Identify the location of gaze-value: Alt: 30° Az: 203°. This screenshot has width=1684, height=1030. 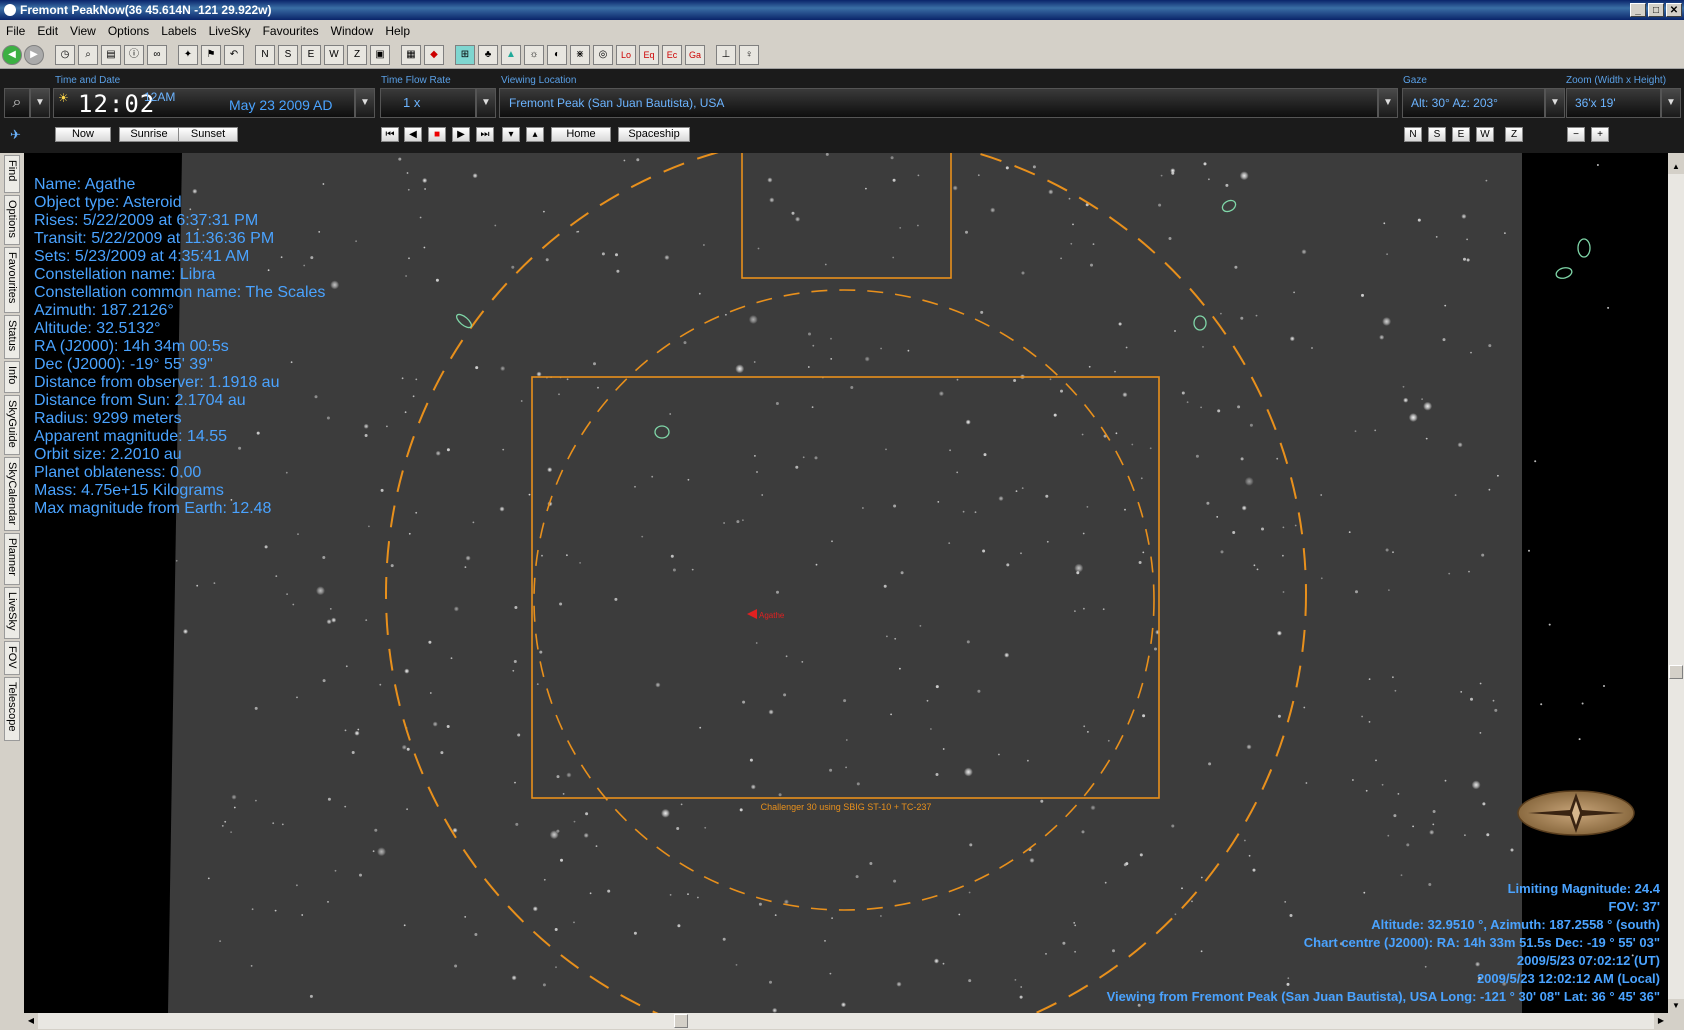
(1473, 103).